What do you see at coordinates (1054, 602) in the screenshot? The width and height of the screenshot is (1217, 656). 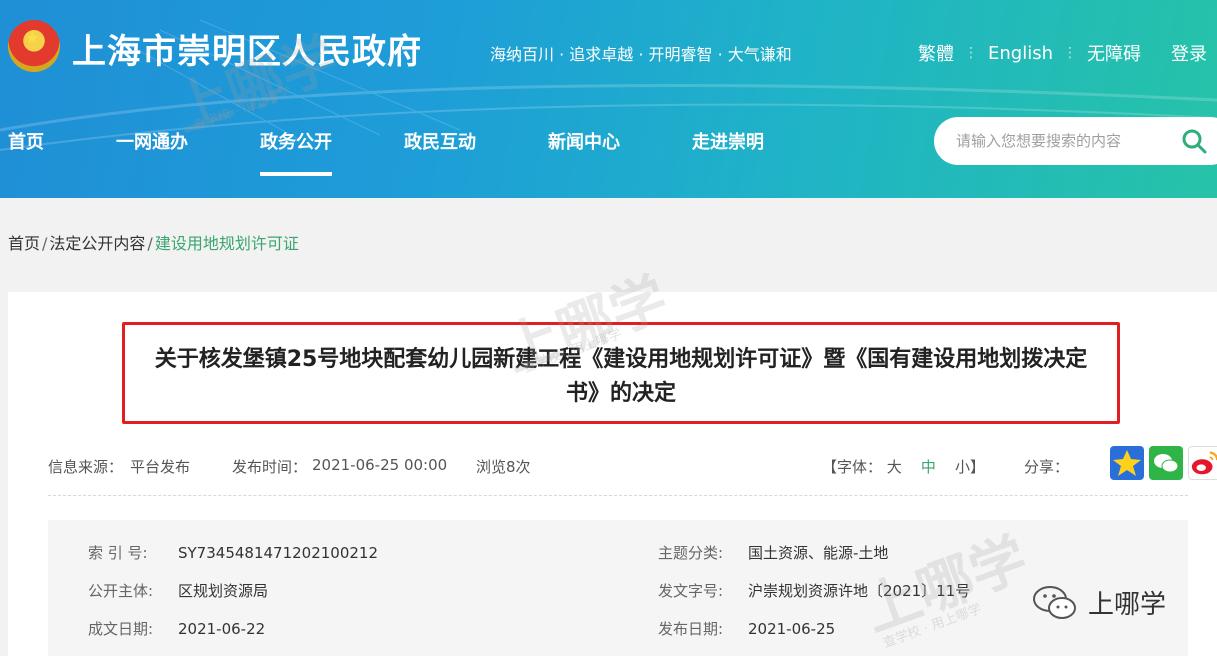 I see `wechat-logo-icon` at bounding box center [1054, 602].